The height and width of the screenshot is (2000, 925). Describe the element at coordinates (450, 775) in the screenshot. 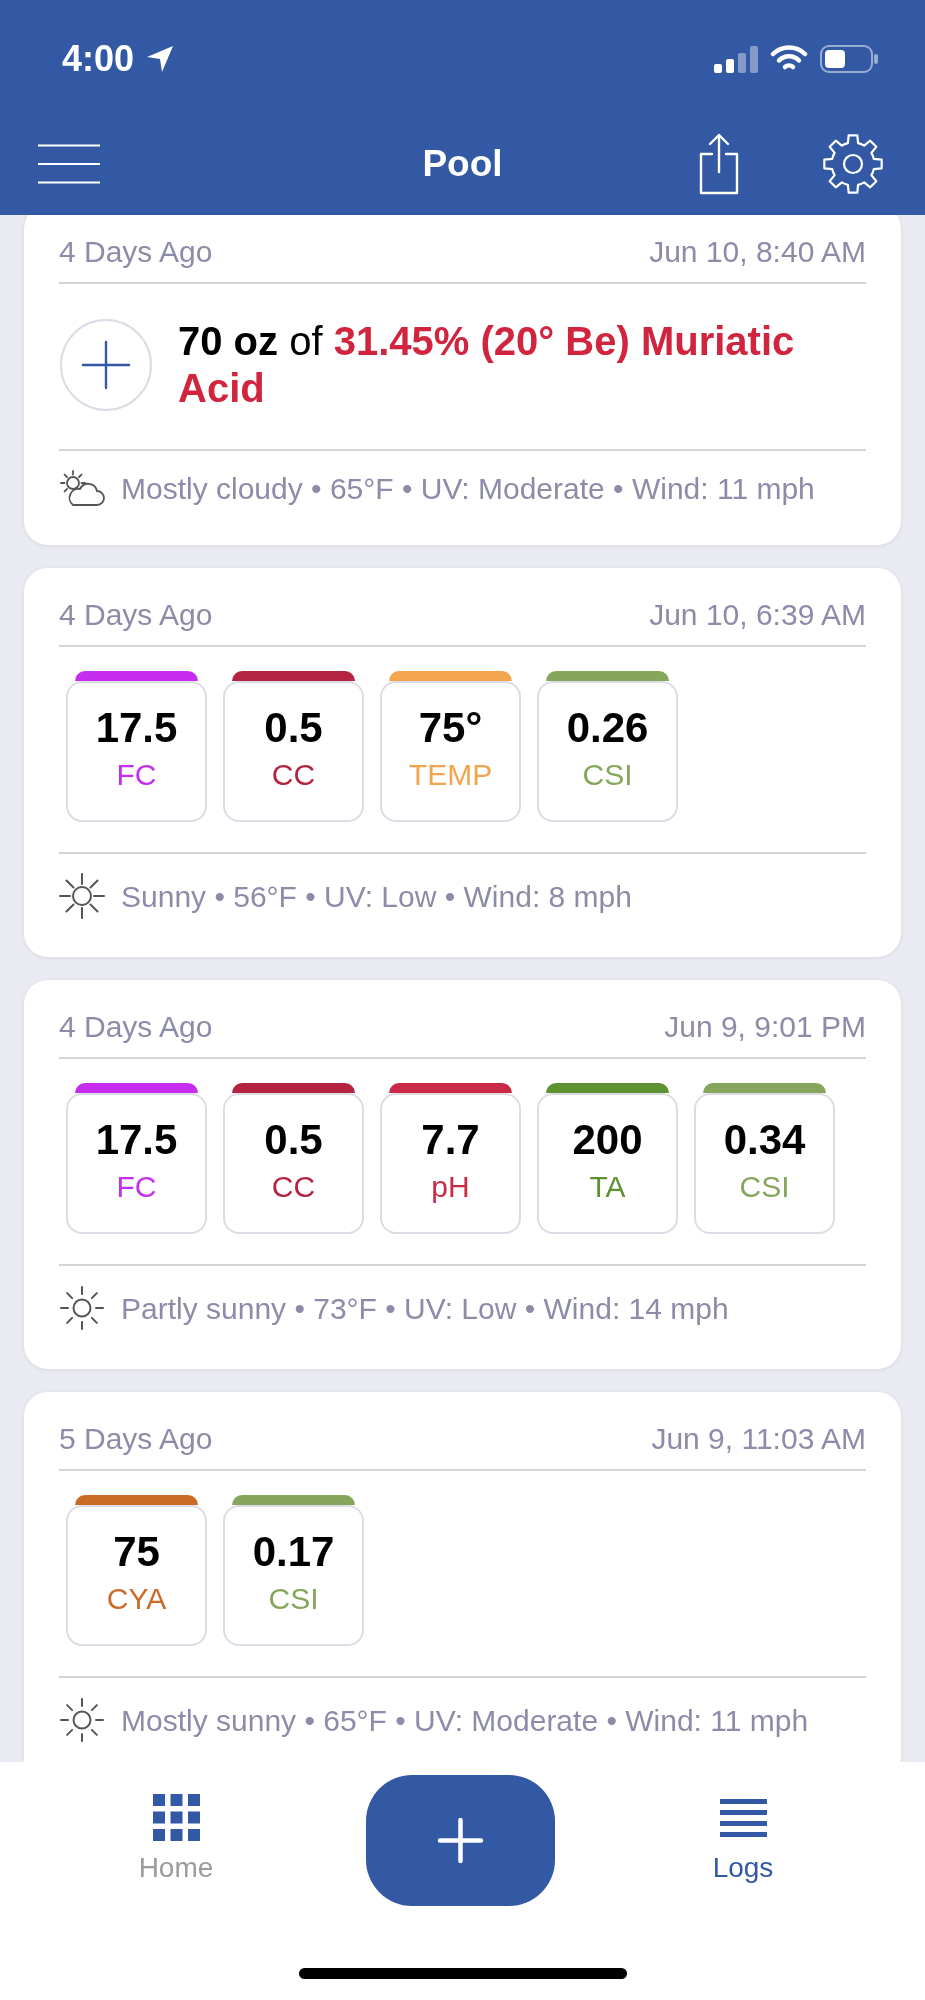

I see `reading-label: TEMP` at that location.